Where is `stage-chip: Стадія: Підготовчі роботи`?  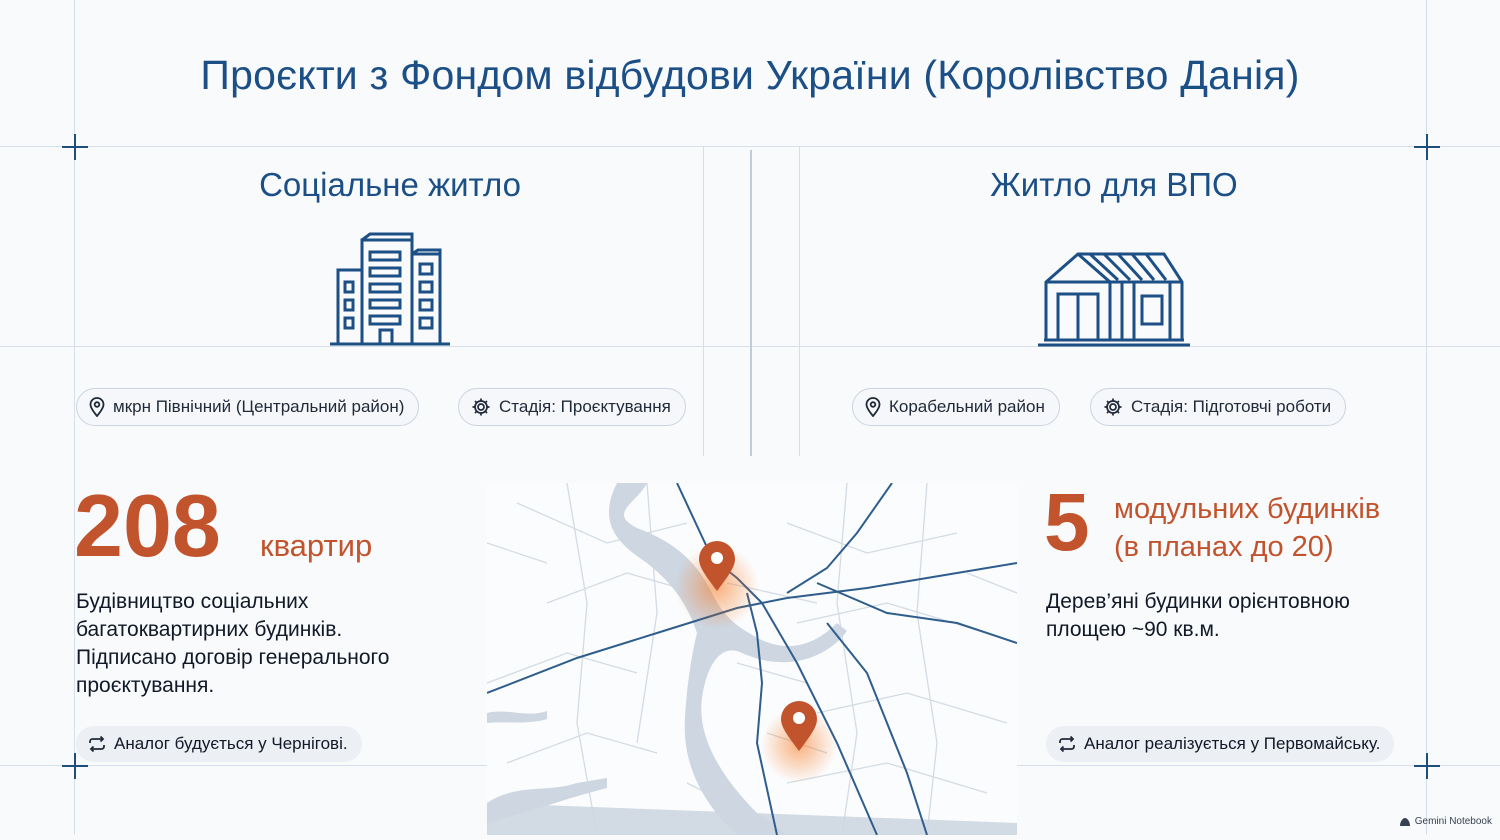
stage-chip: Стадія: Підготовчі роботи is located at coordinates (1218, 407).